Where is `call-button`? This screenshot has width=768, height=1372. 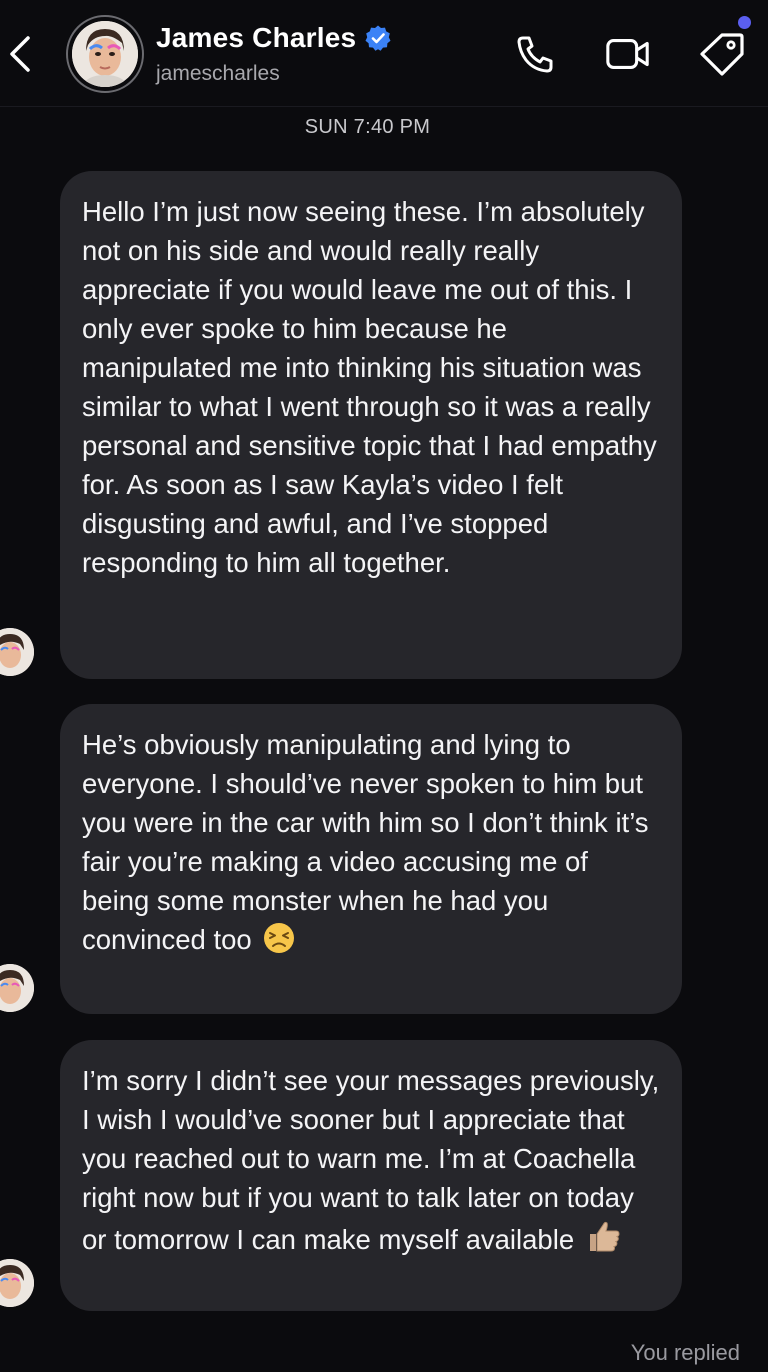 call-button is located at coordinates (536, 54).